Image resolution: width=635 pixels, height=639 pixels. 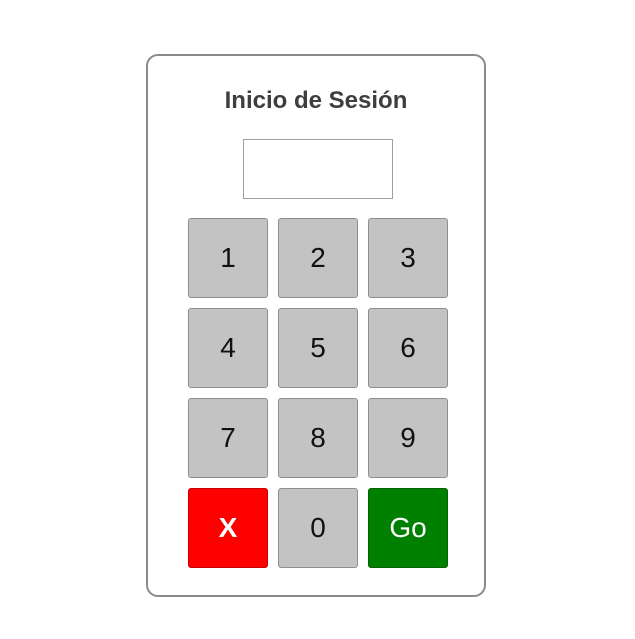 What do you see at coordinates (408, 438) in the screenshot?
I see `key-9-button: 9` at bounding box center [408, 438].